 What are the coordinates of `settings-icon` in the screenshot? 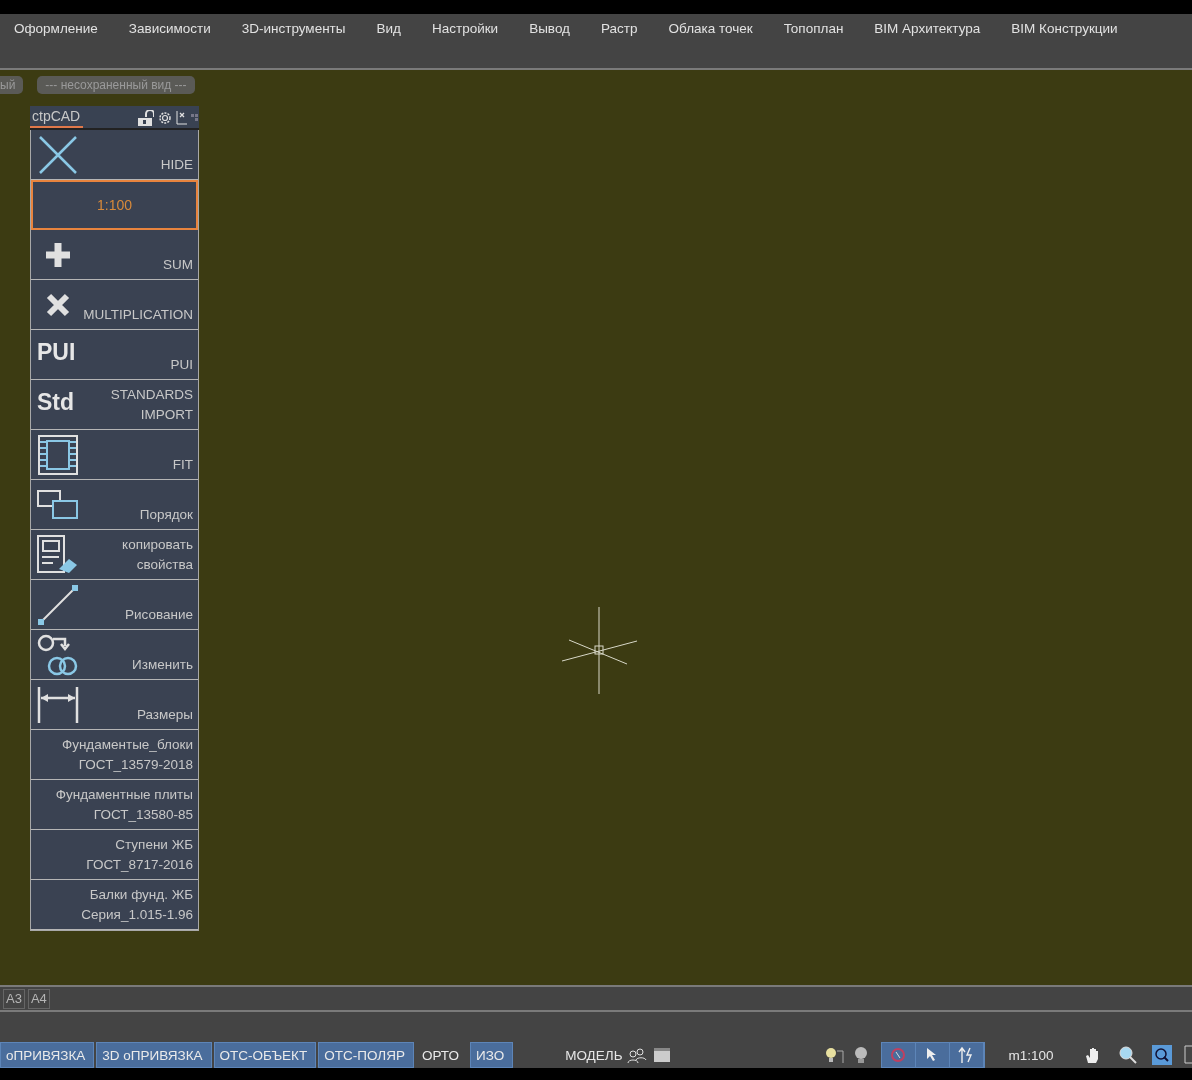 It's located at (165, 118).